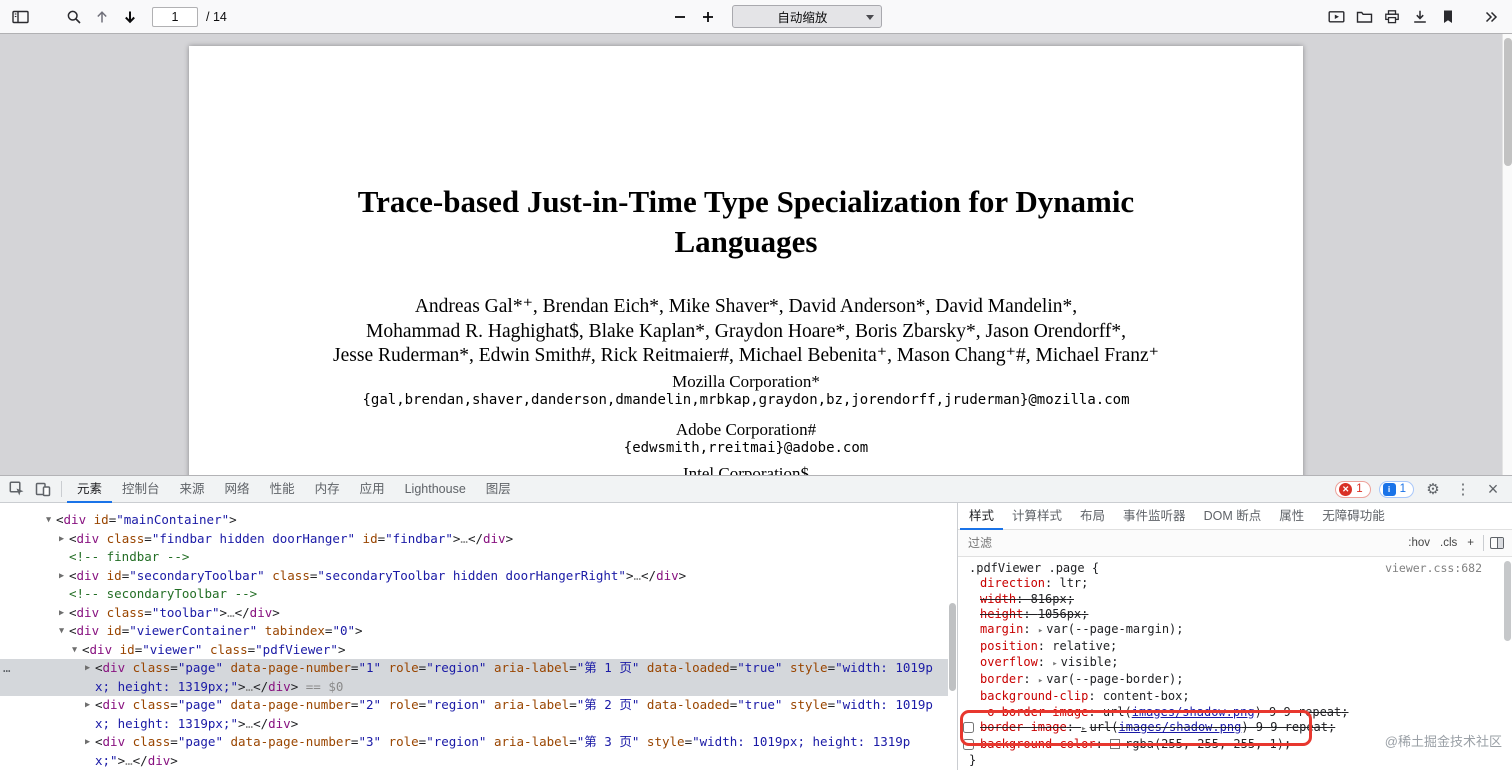  What do you see at coordinates (141, 489) in the screenshot?
I see `devtools-tab: 控制台` at bounding box center [141, 489].